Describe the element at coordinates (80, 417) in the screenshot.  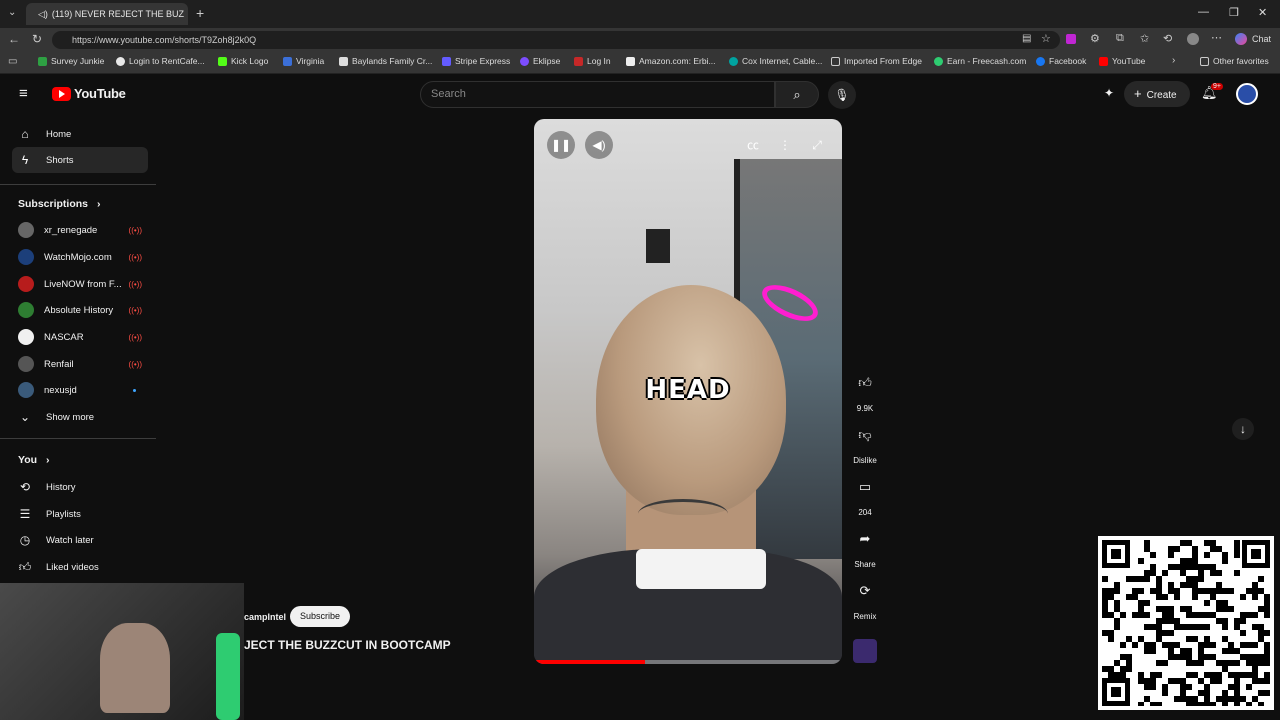
I see `show-more-button: ⌄ Show more` at that location.